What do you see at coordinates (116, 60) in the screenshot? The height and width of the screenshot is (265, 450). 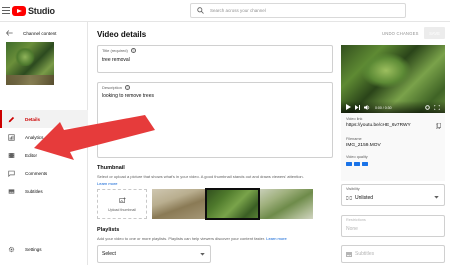 I see `title-value: tree removal` at bounding box center [116, 60].